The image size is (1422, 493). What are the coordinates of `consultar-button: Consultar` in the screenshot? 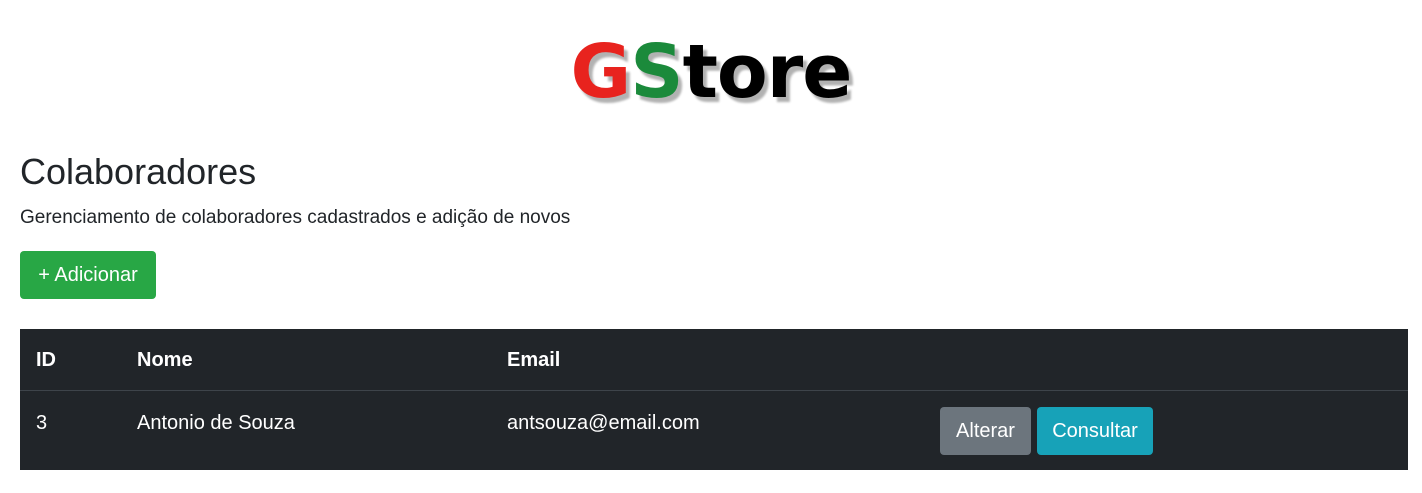 It's located at (1095, 431).